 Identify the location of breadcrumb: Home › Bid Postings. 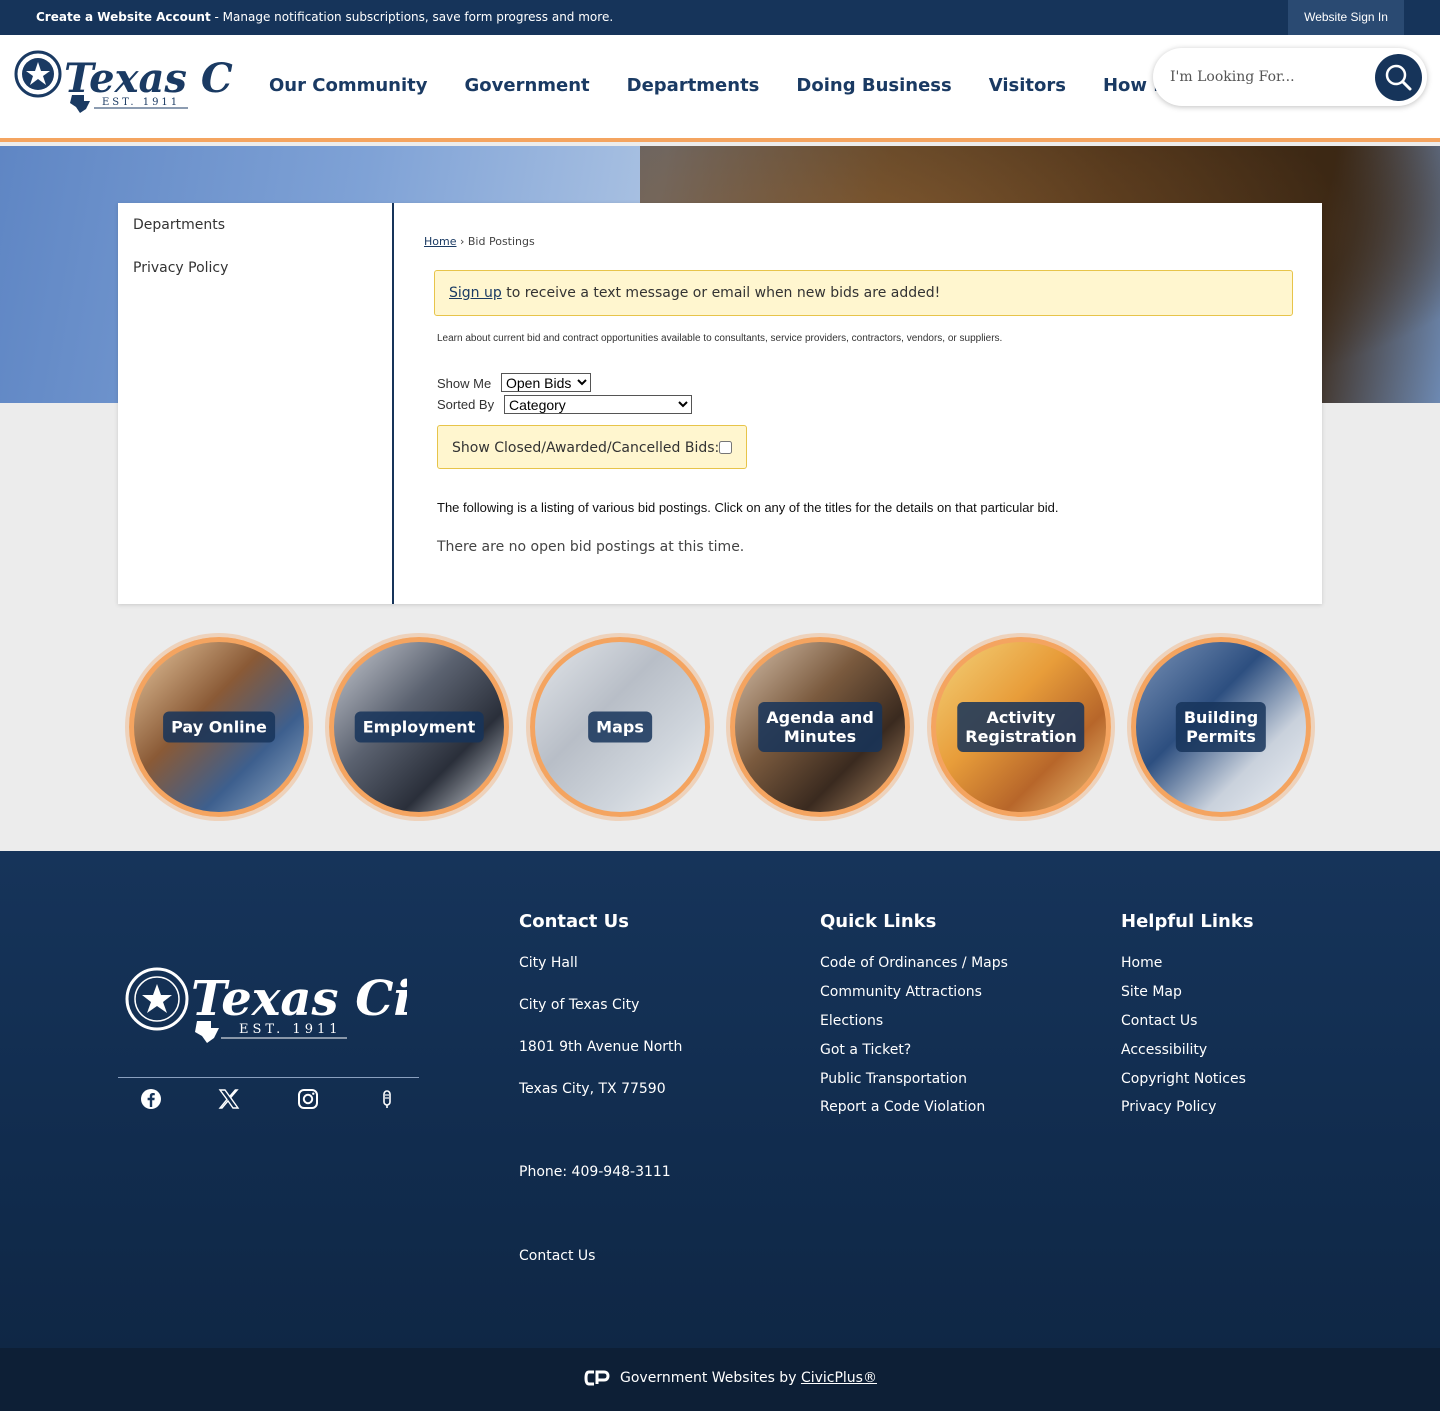
(479, 241).